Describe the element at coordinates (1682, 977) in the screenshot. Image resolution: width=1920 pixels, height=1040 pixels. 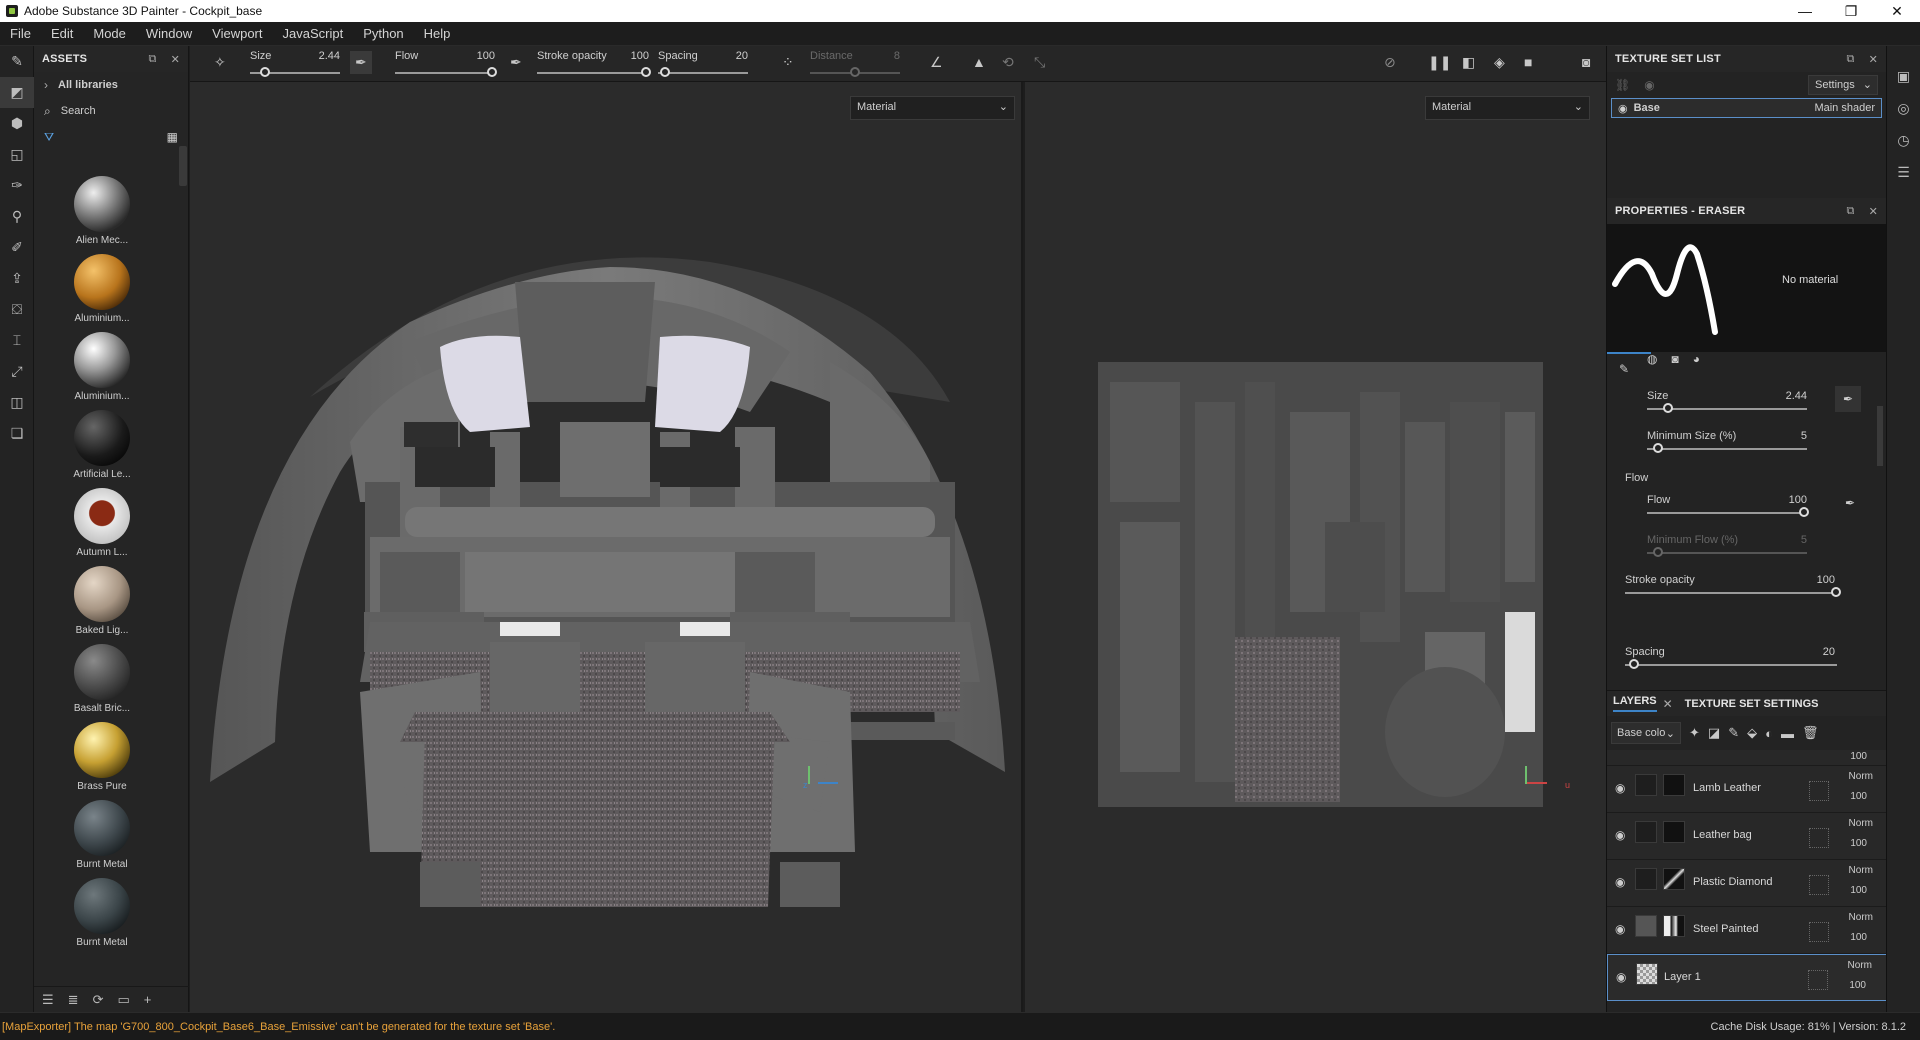
I see `layer-name: Layer 1` at that location.